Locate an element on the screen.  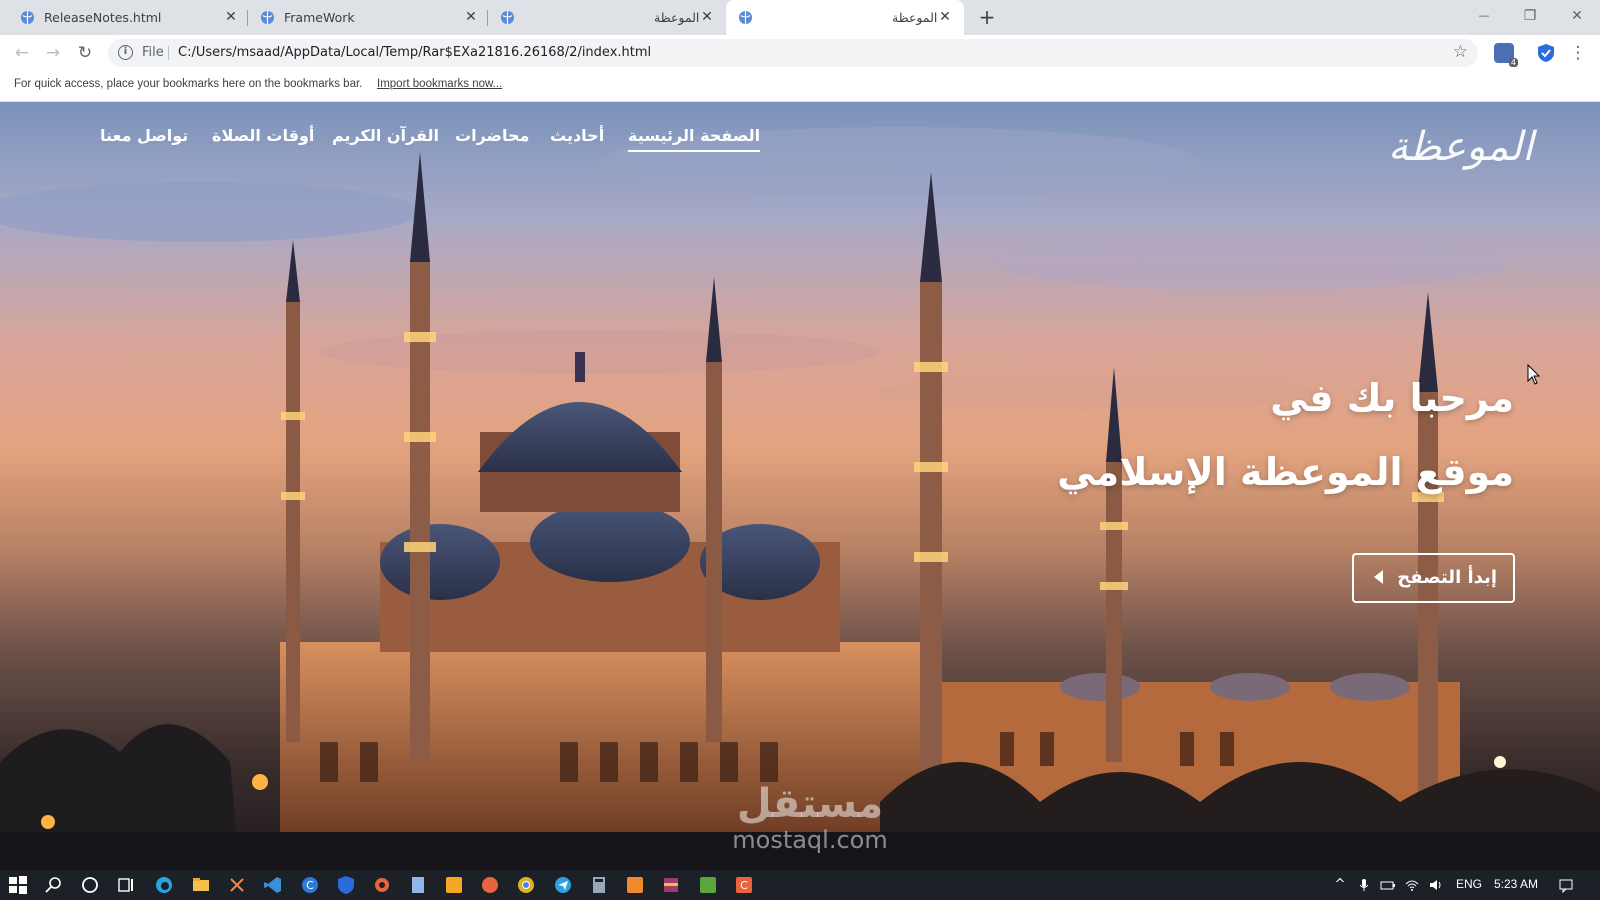
start-browsing-button: إبدأ التصفح is located at coordinates (1433, 578).